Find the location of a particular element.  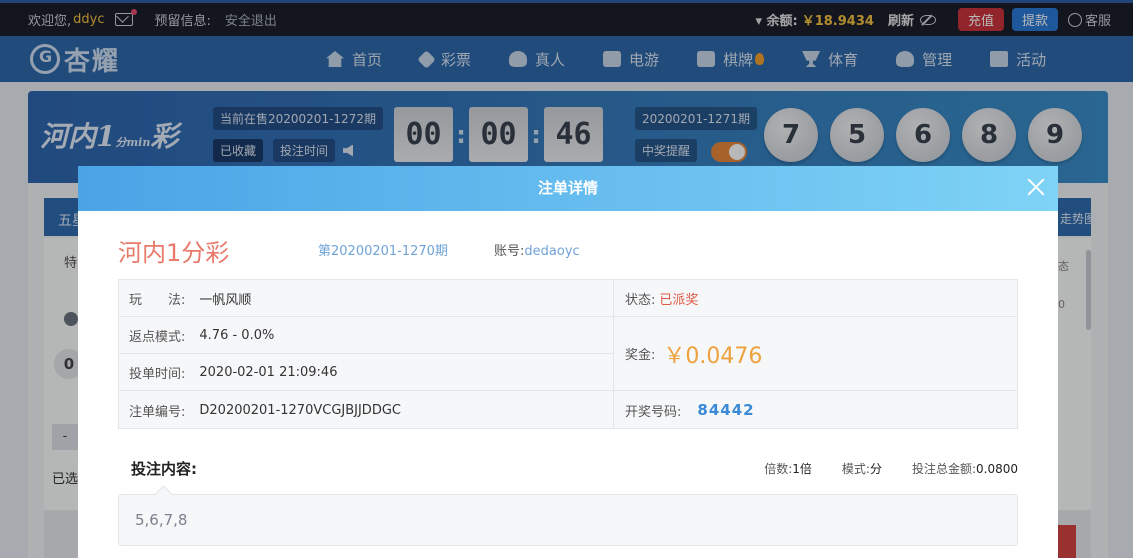

total-info: 投注总金额:0.0800 is located at coordinates (965, 468).